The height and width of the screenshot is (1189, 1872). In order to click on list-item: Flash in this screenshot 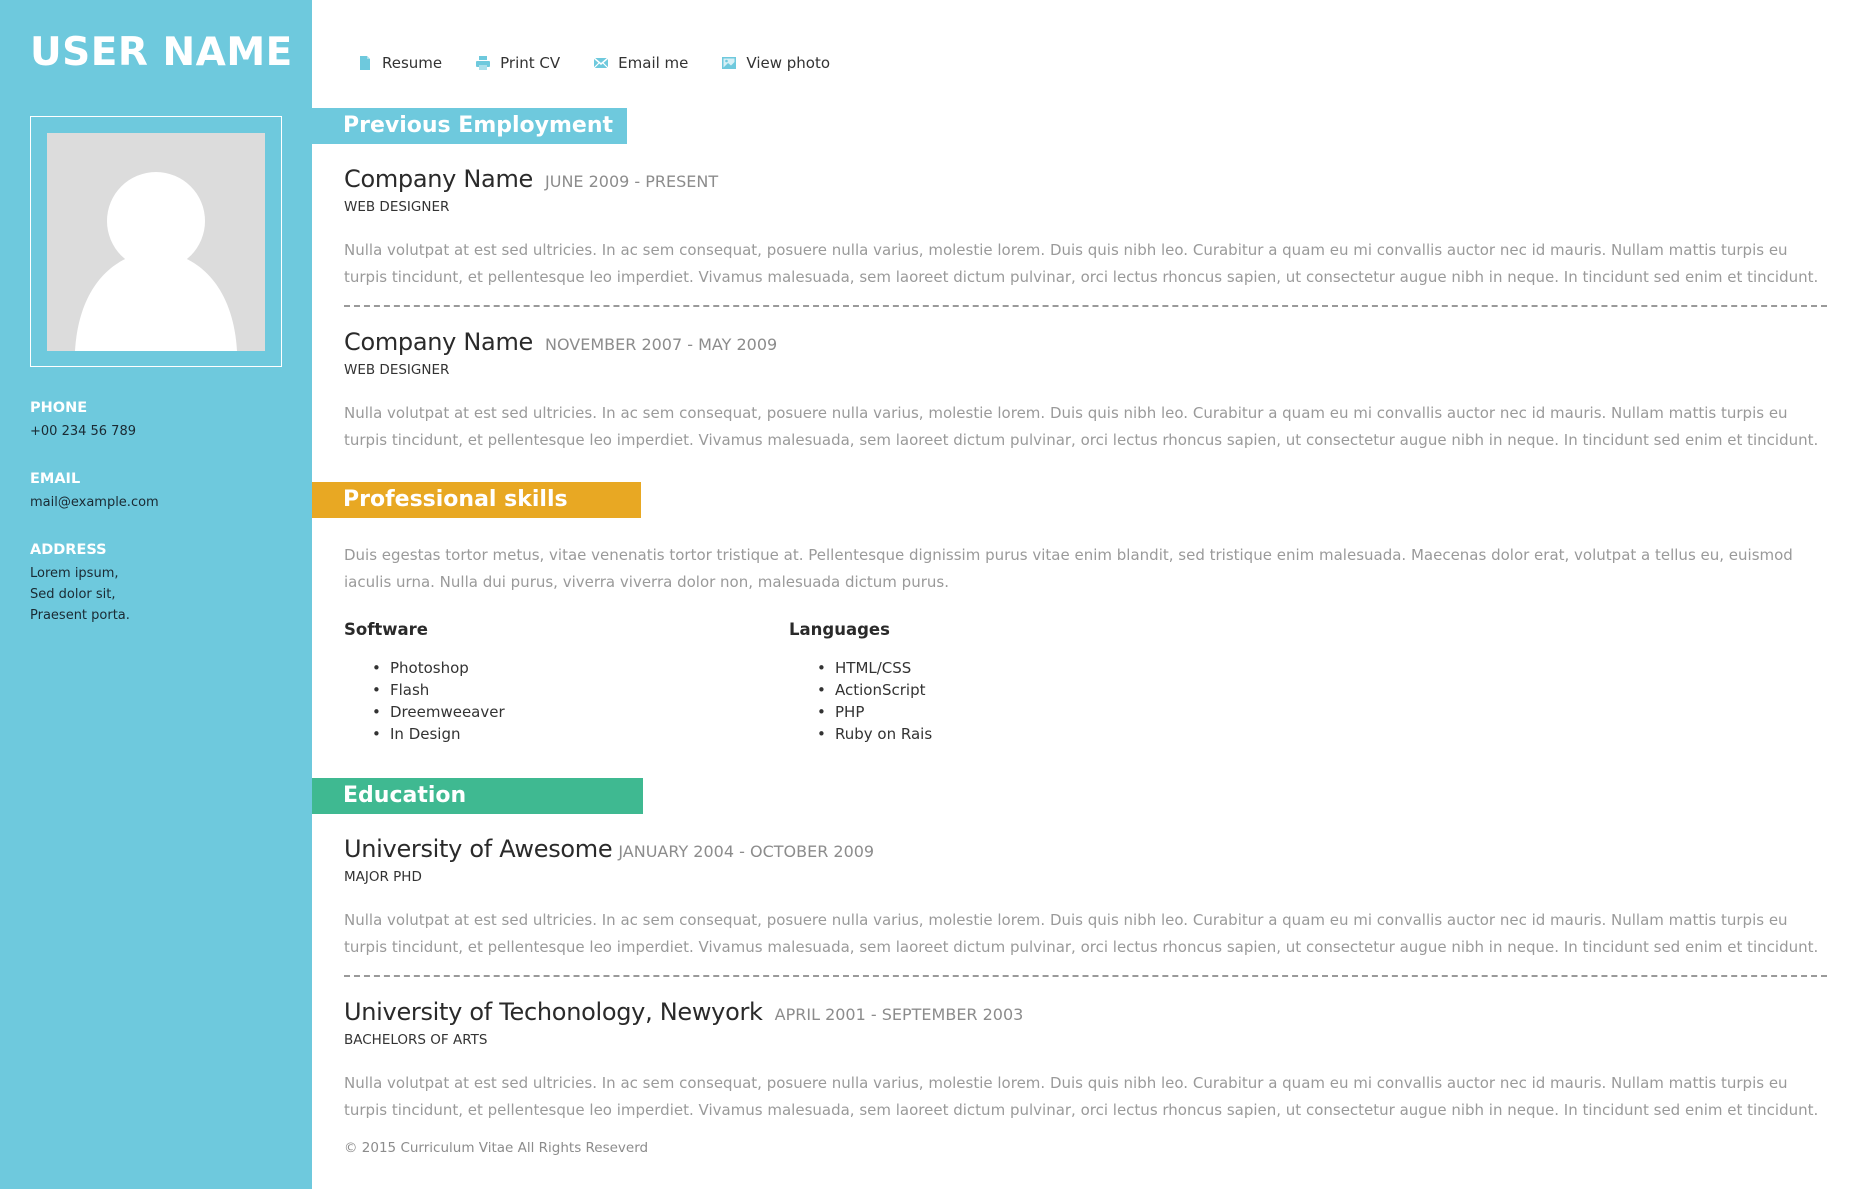, I will do `click(438, 690)`.